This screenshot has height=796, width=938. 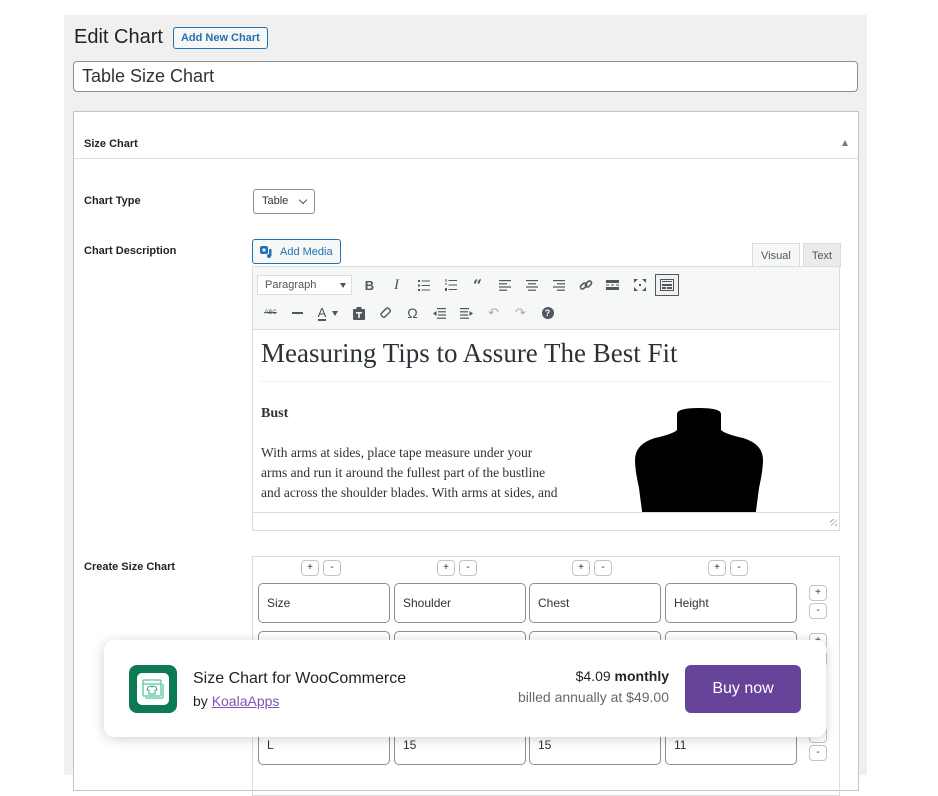 I want to click on app-icon, so click(x=153, y=689).